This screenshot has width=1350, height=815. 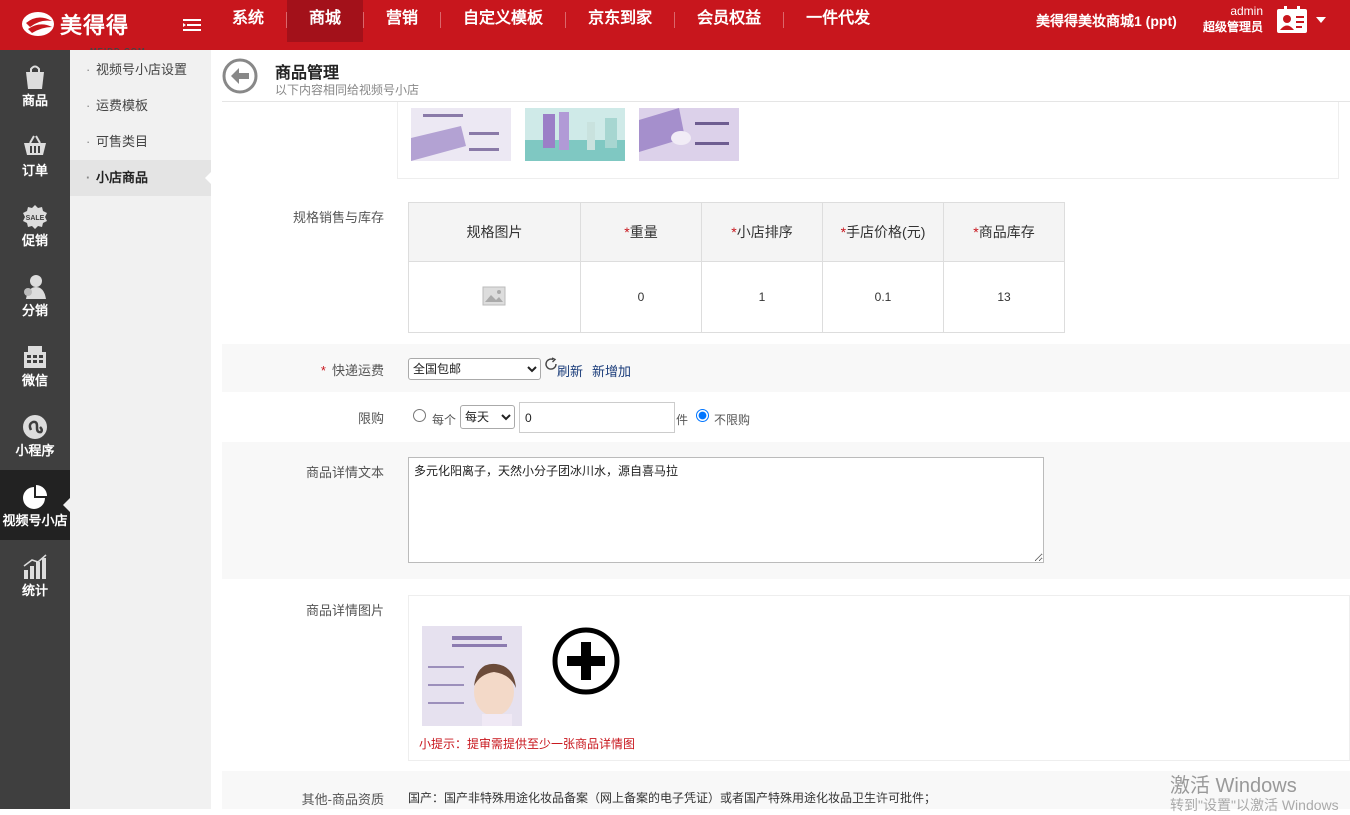 I want to click on sale-icon: SALE, so click(x=35, y=217).